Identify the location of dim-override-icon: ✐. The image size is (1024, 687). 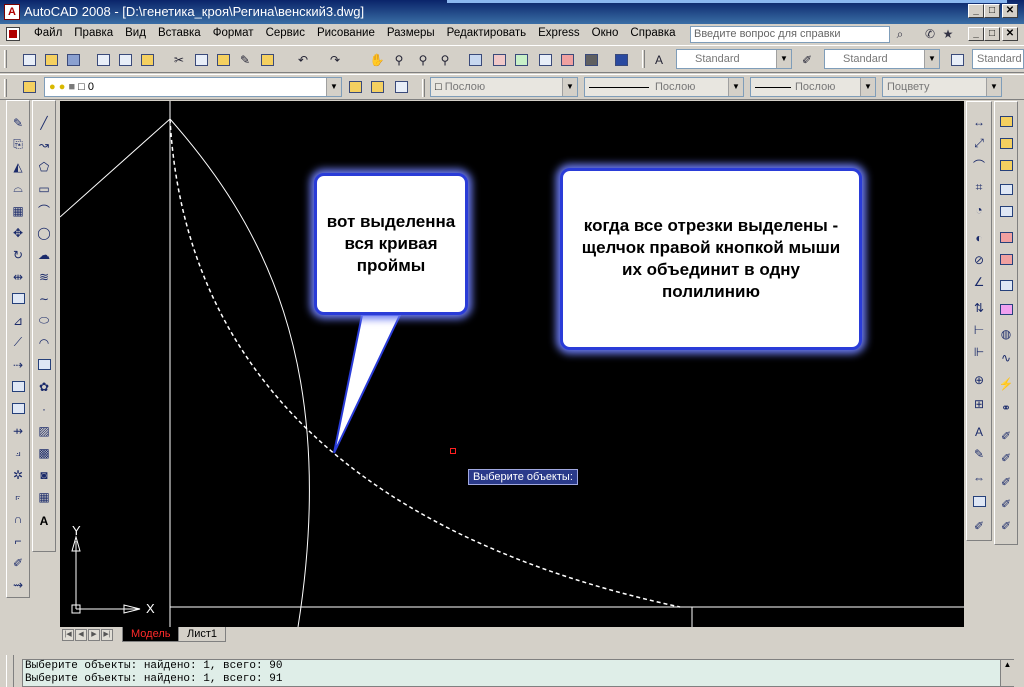
(979, 525).